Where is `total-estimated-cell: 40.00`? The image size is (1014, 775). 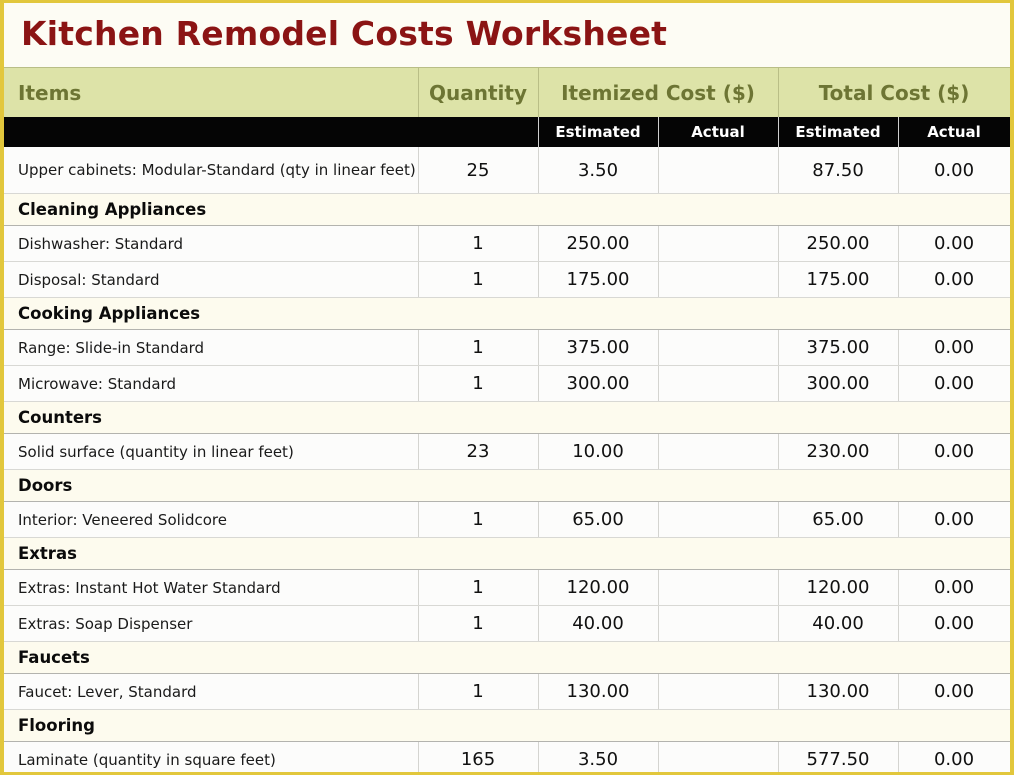
total-estimated-cell: 40.00 is located at coordinates (838, 623).